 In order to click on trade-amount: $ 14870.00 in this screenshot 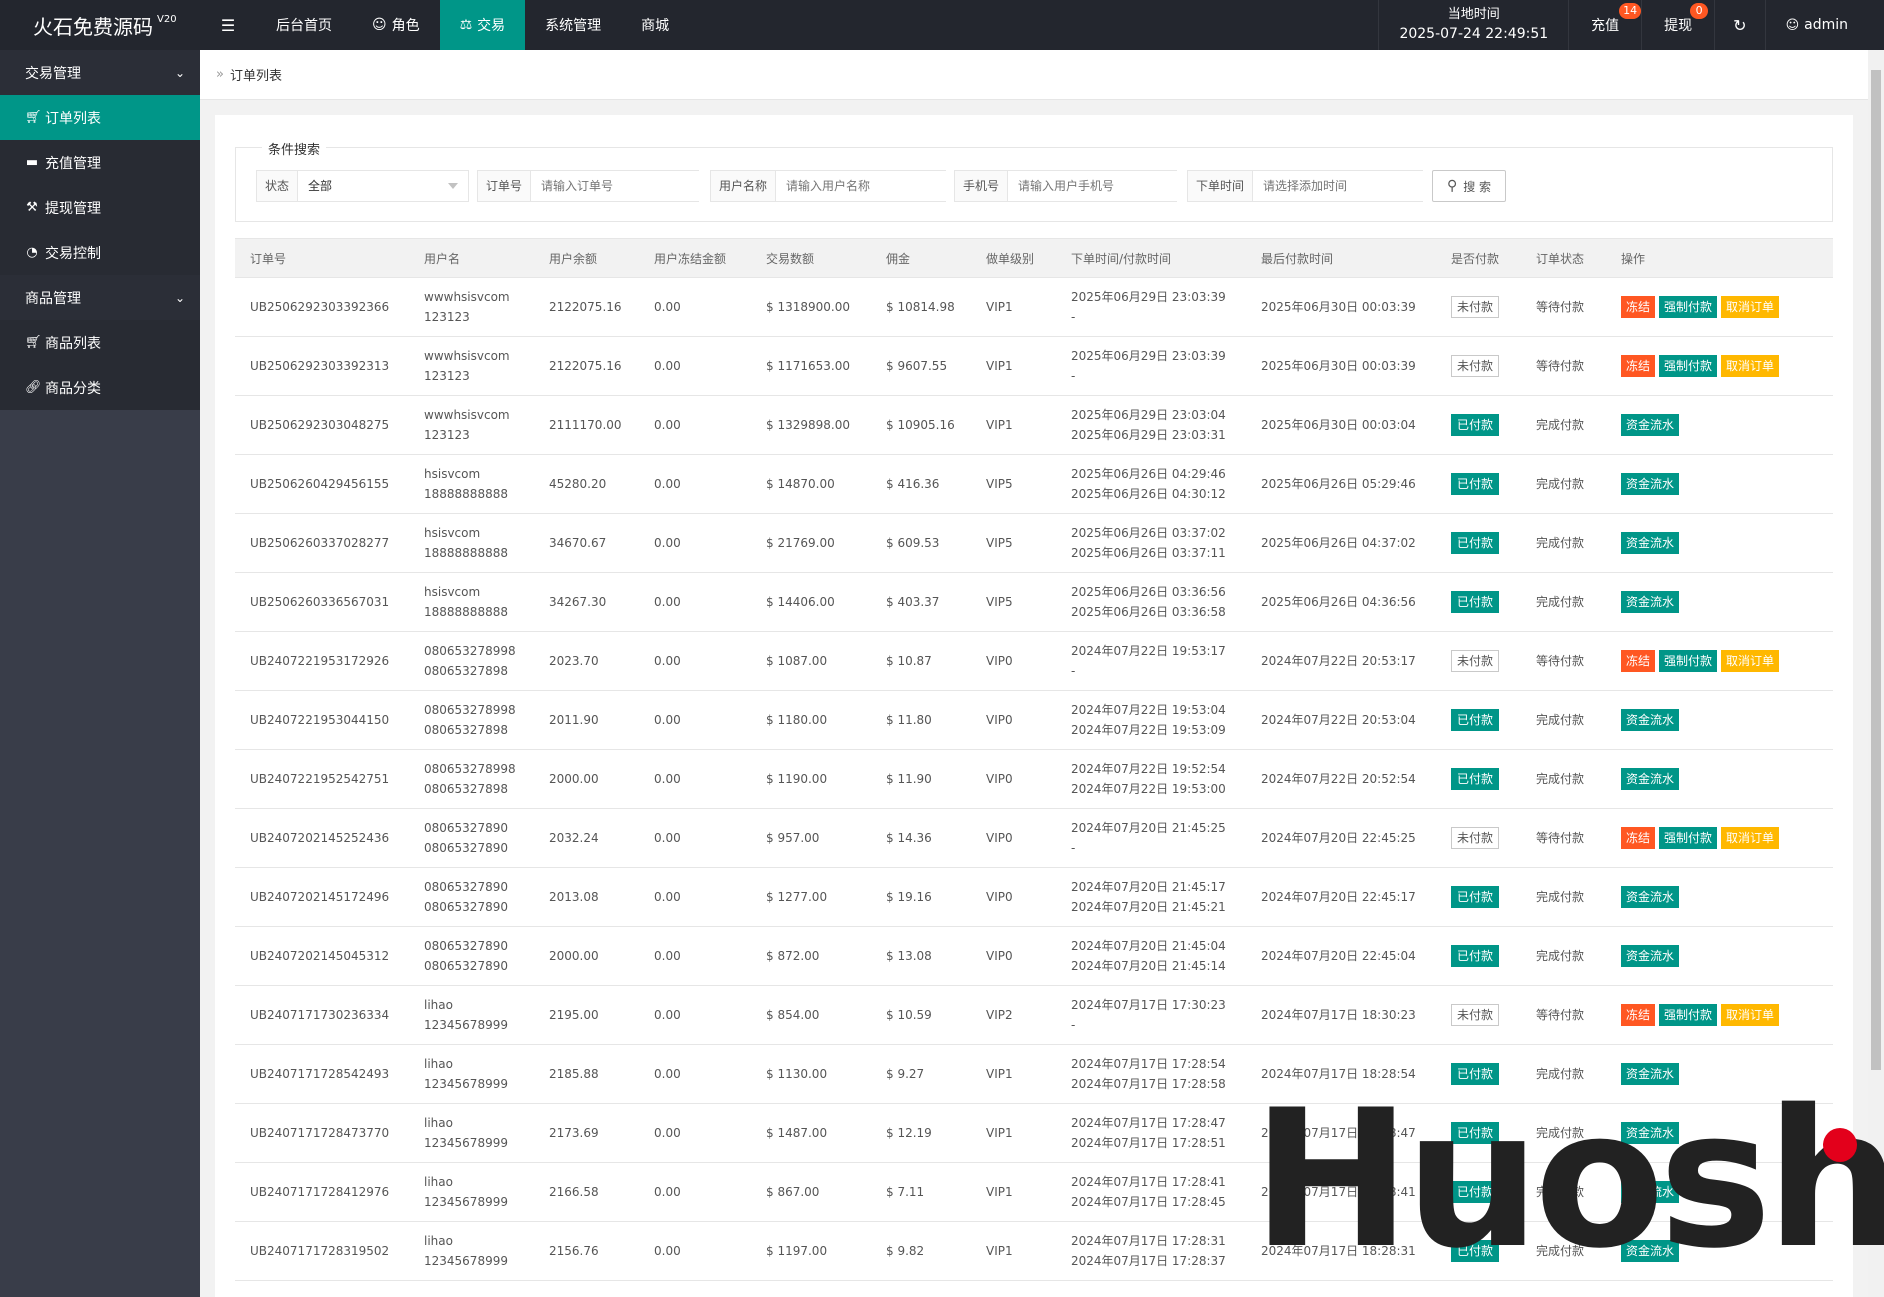, I will do `click(811, 484)`.